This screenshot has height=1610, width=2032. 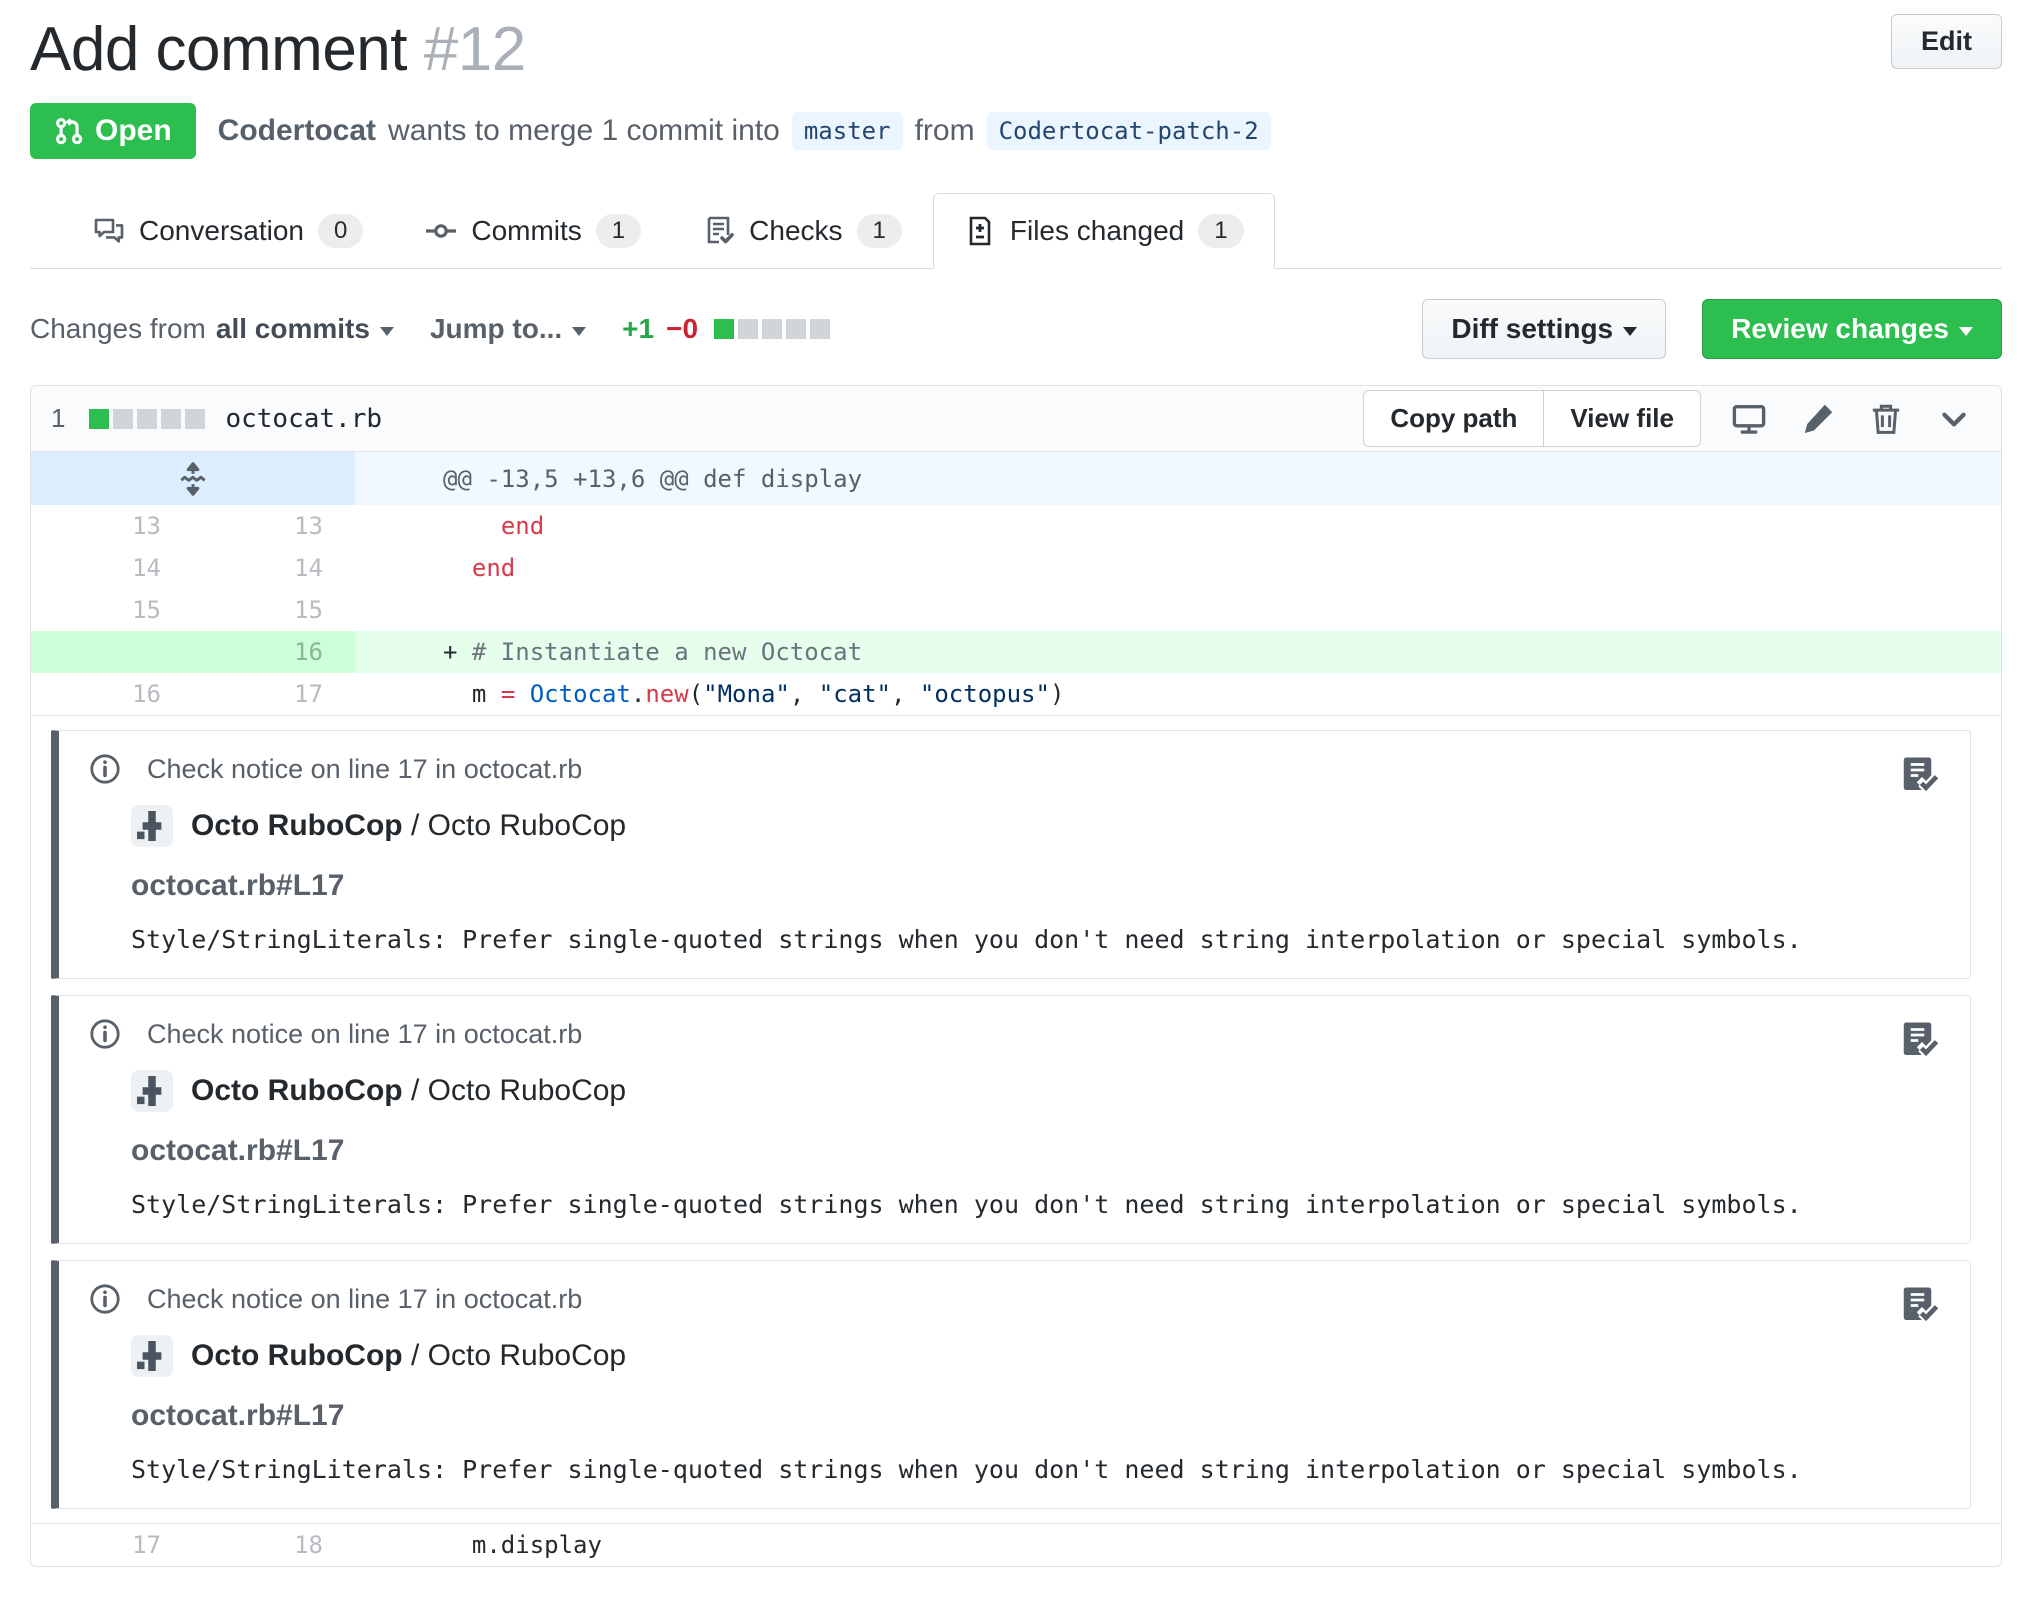 What do you see at coordinates (1622, 419) in the screenshot?
I see `view-file-button: View file` at bounding box center [1622, 419].